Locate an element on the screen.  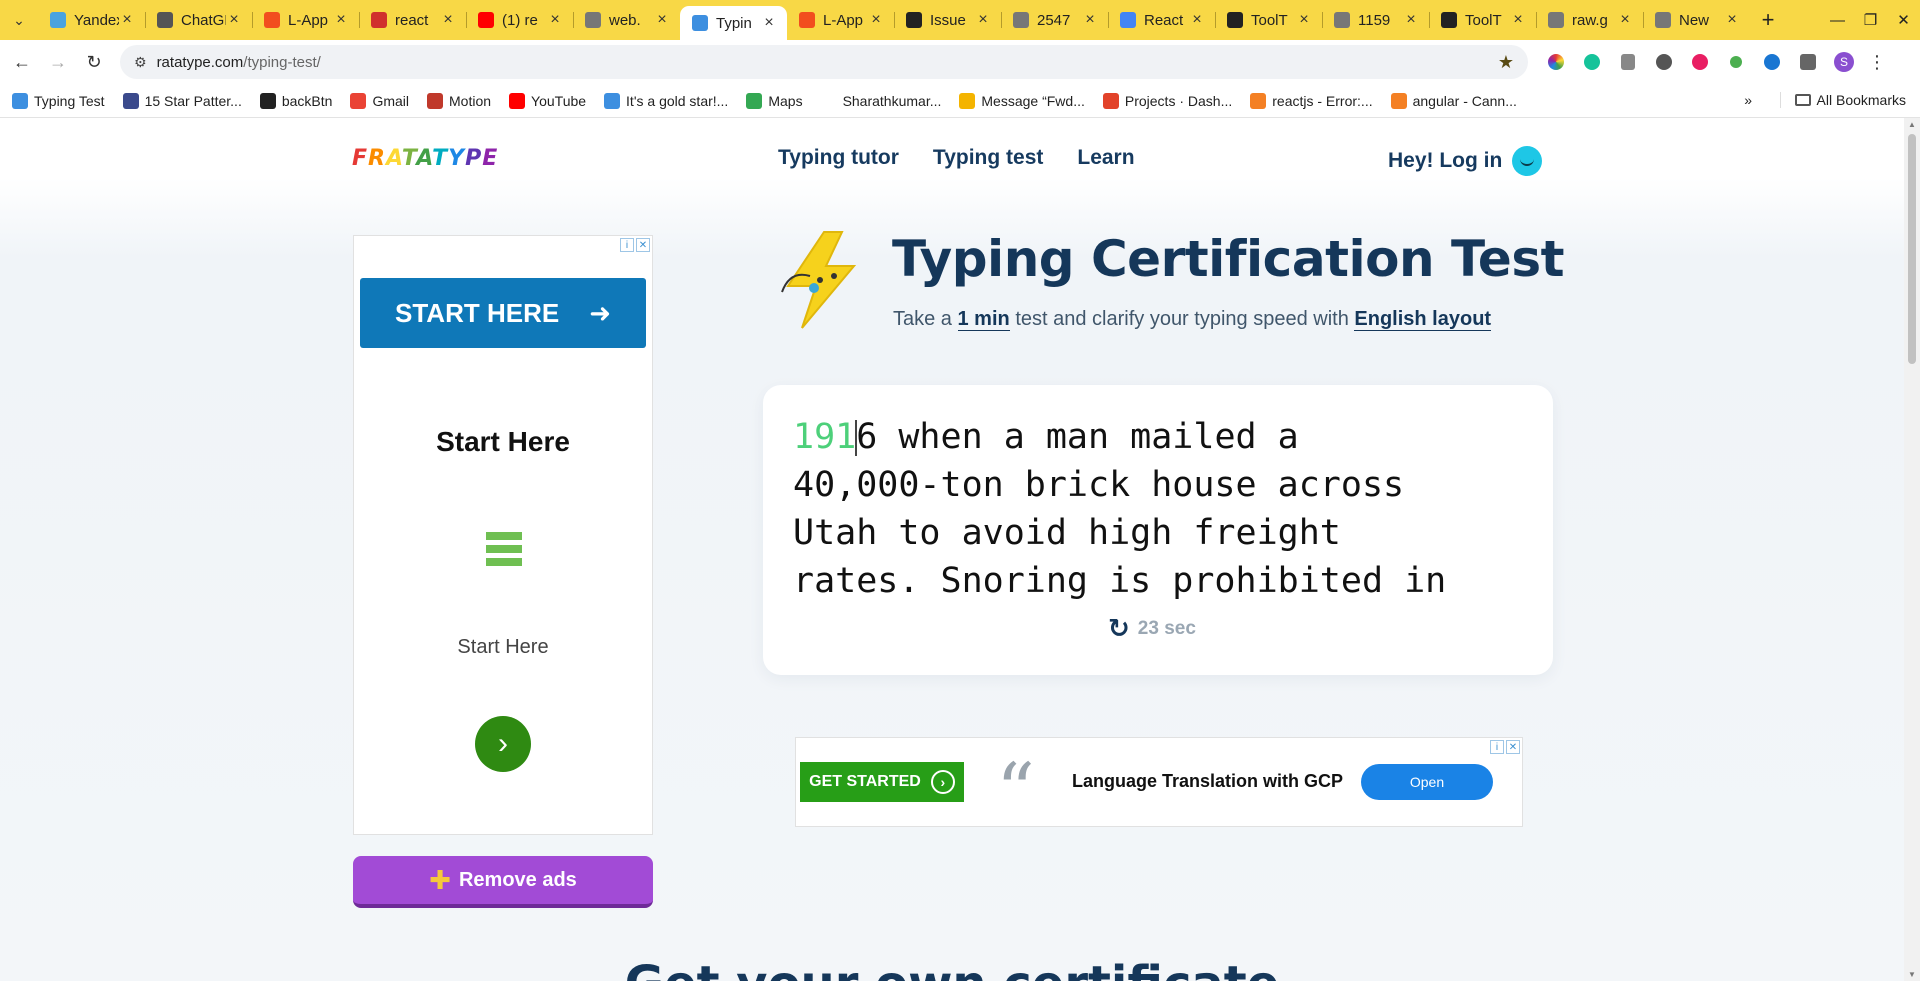
browser-tab: New × is located at coordinates (1696, 20).